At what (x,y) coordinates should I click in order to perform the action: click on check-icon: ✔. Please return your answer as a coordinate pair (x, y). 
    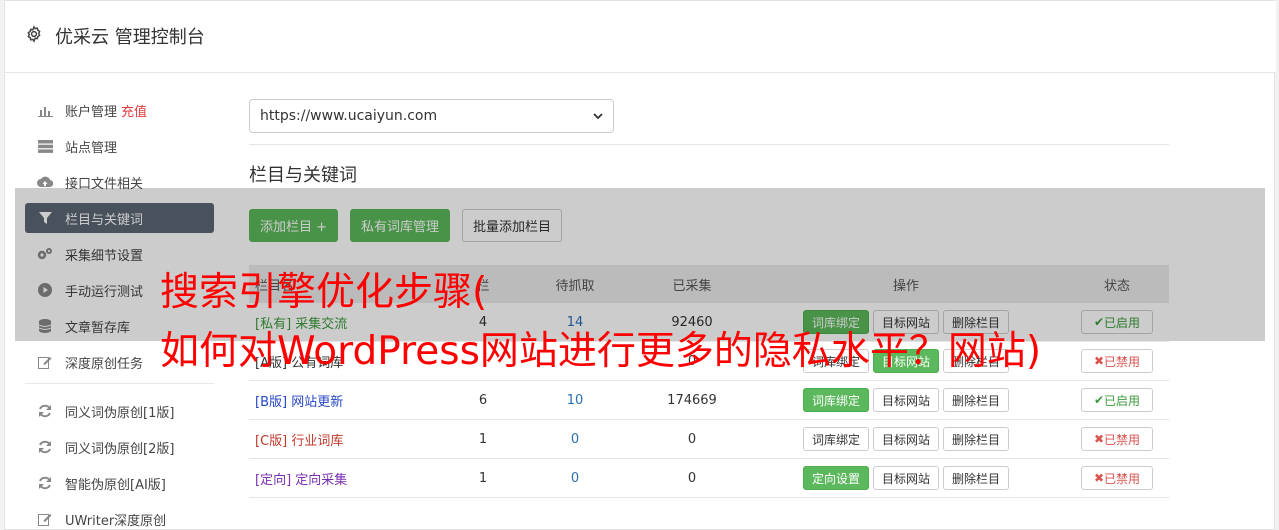
    Looking at the image, I should click on (1099, 400).